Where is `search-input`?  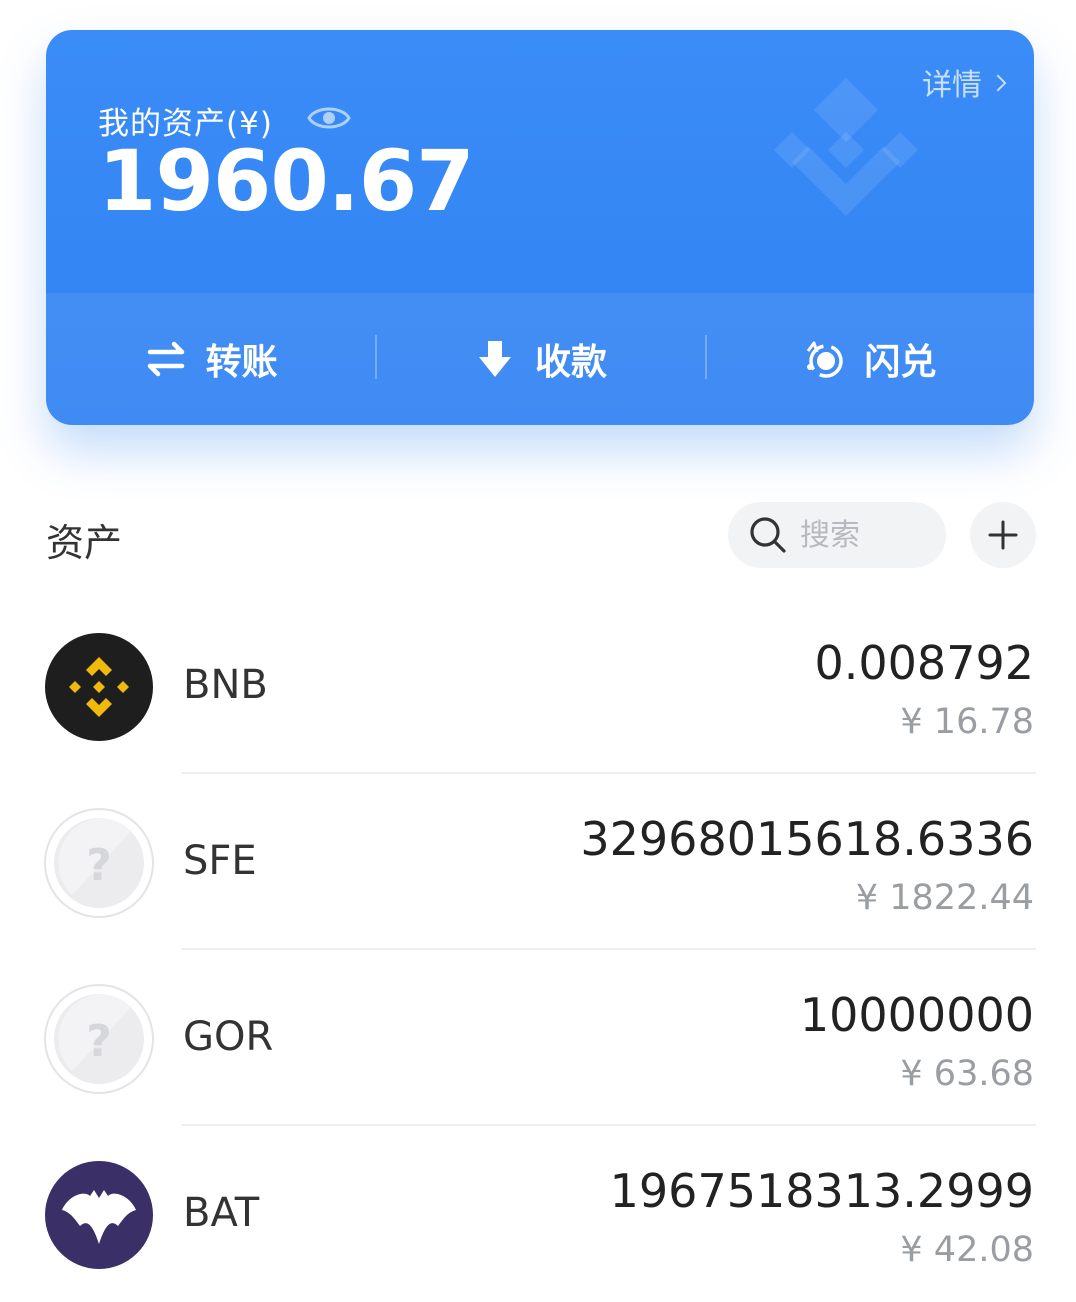
search-input is located at coordinates (865, 535).